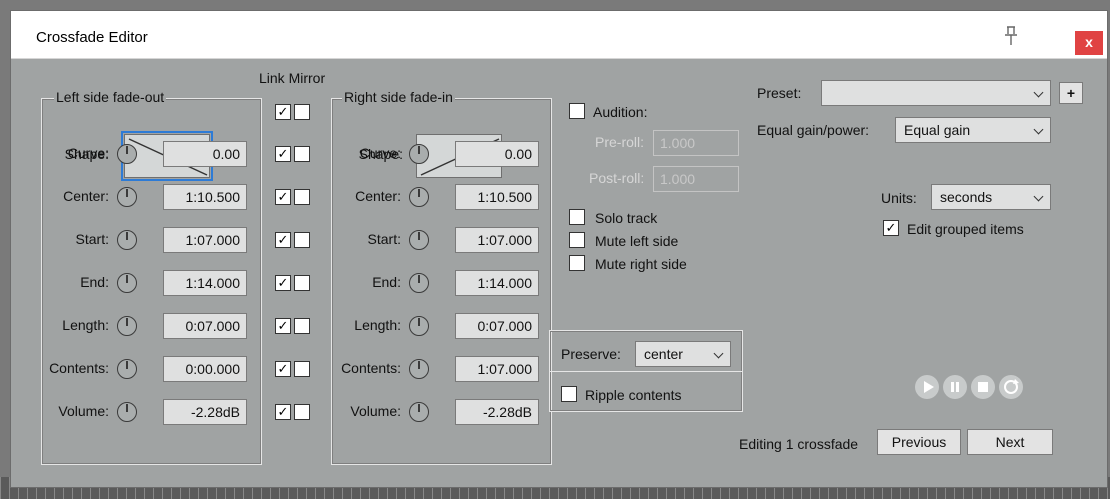 The height and width of the screenshot is (499, 1110). What do you see at coordinates (419, 326) in the screenshot?
I see `right-length-knob` at bounding box center [419, 326].